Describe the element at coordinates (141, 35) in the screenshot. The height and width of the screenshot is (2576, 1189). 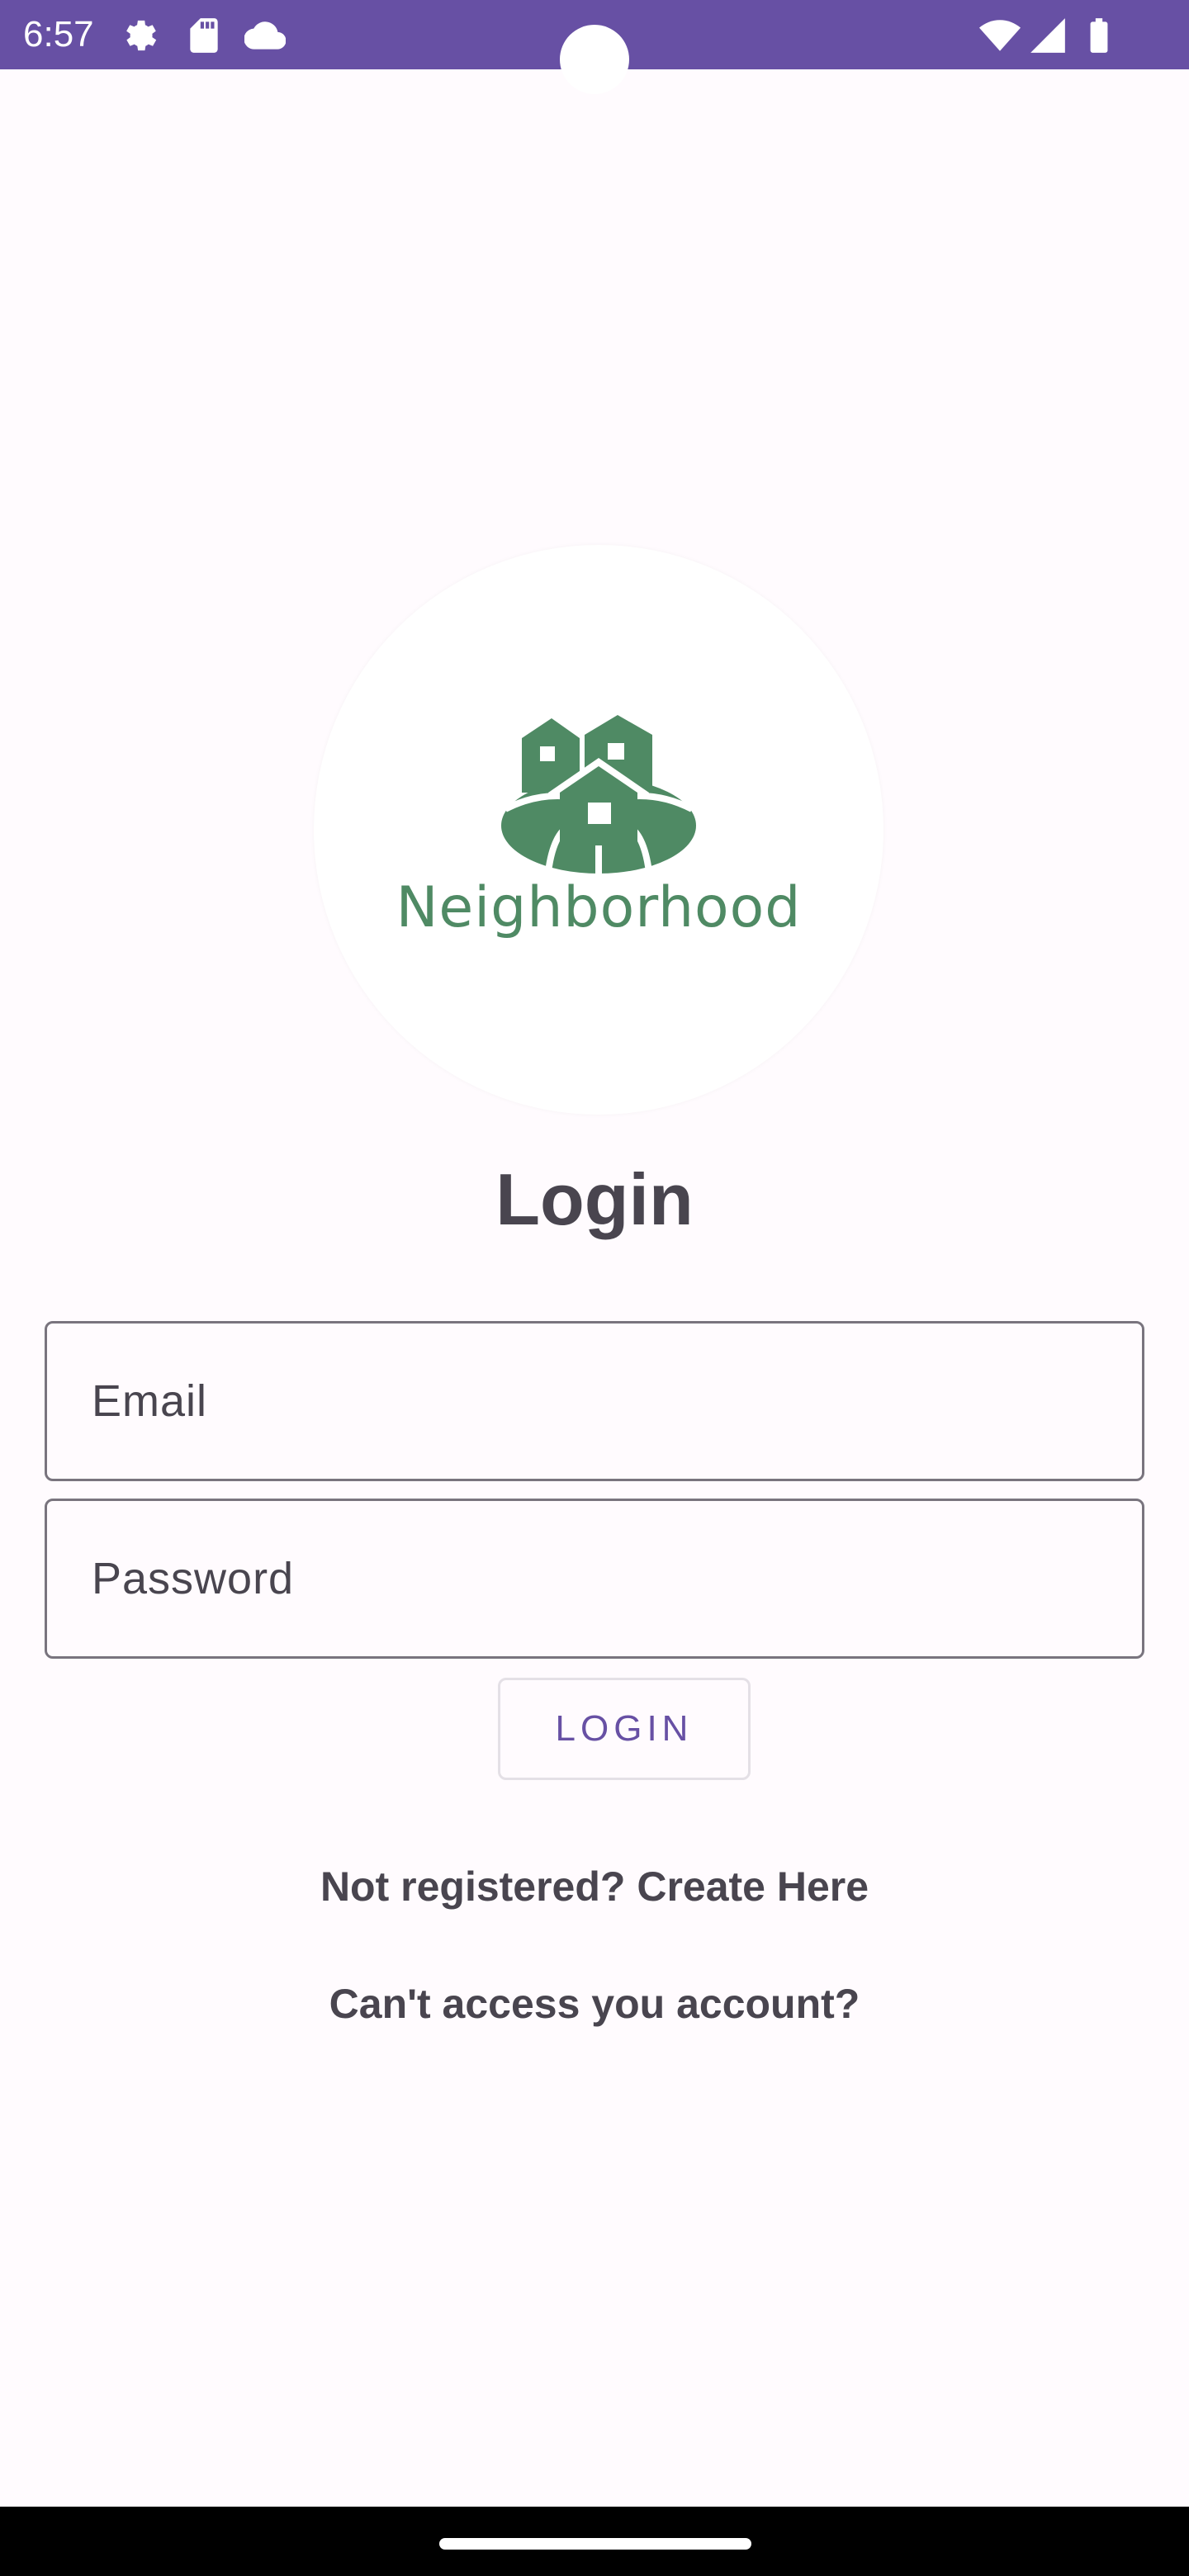
I see `gear-icon` at that location.